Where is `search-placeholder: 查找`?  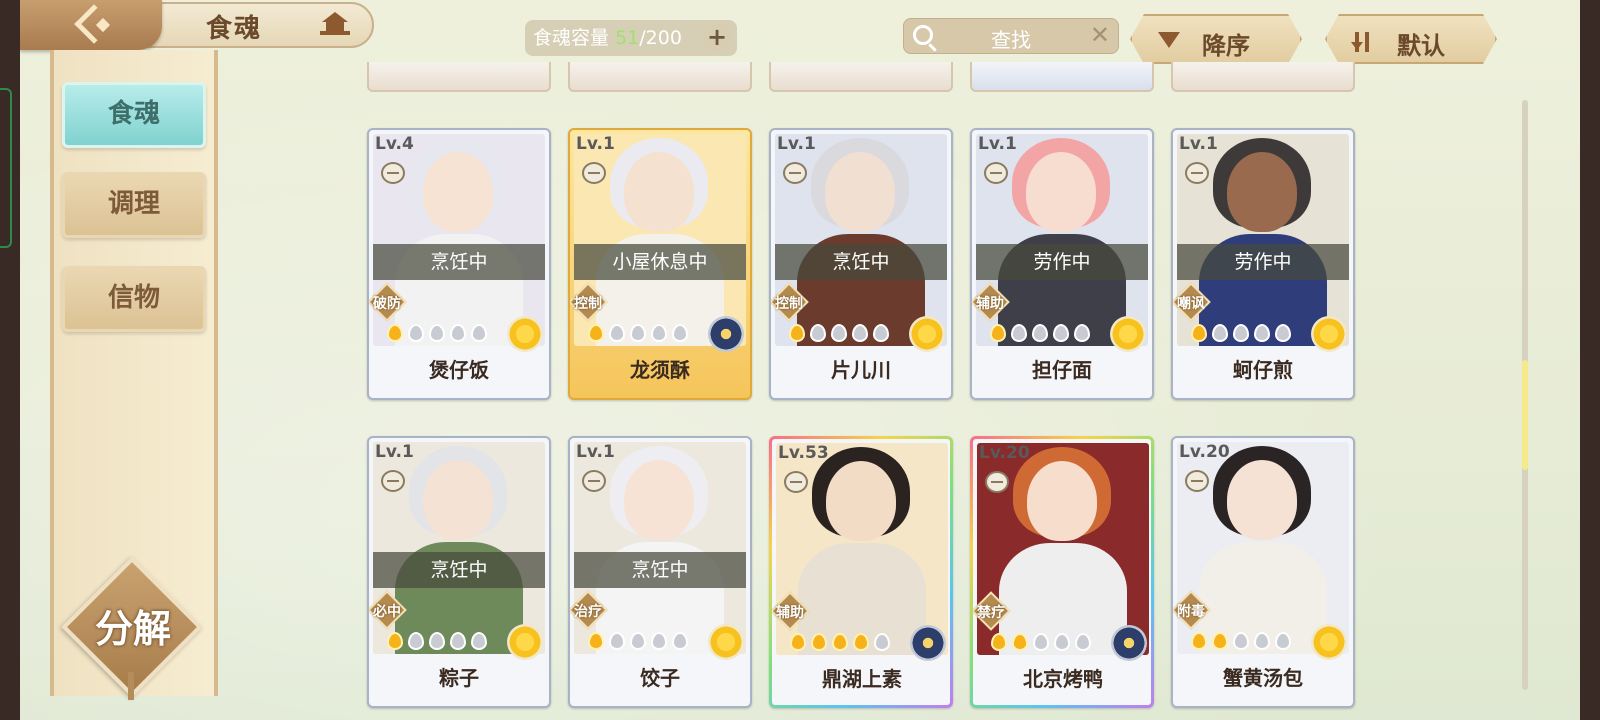 search-placeholder: 查找 is located at coordinates (1011, 40).